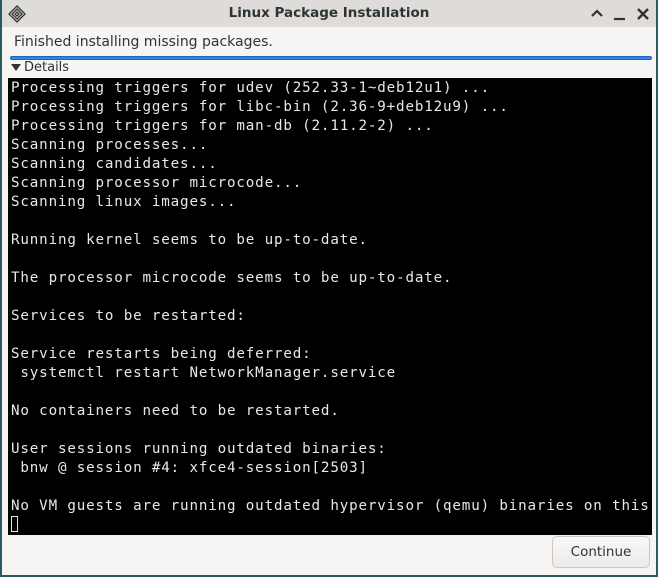 The height and width of the screenshot is (577, 658). I want to click on terminal-cursor, so click(14, 524).